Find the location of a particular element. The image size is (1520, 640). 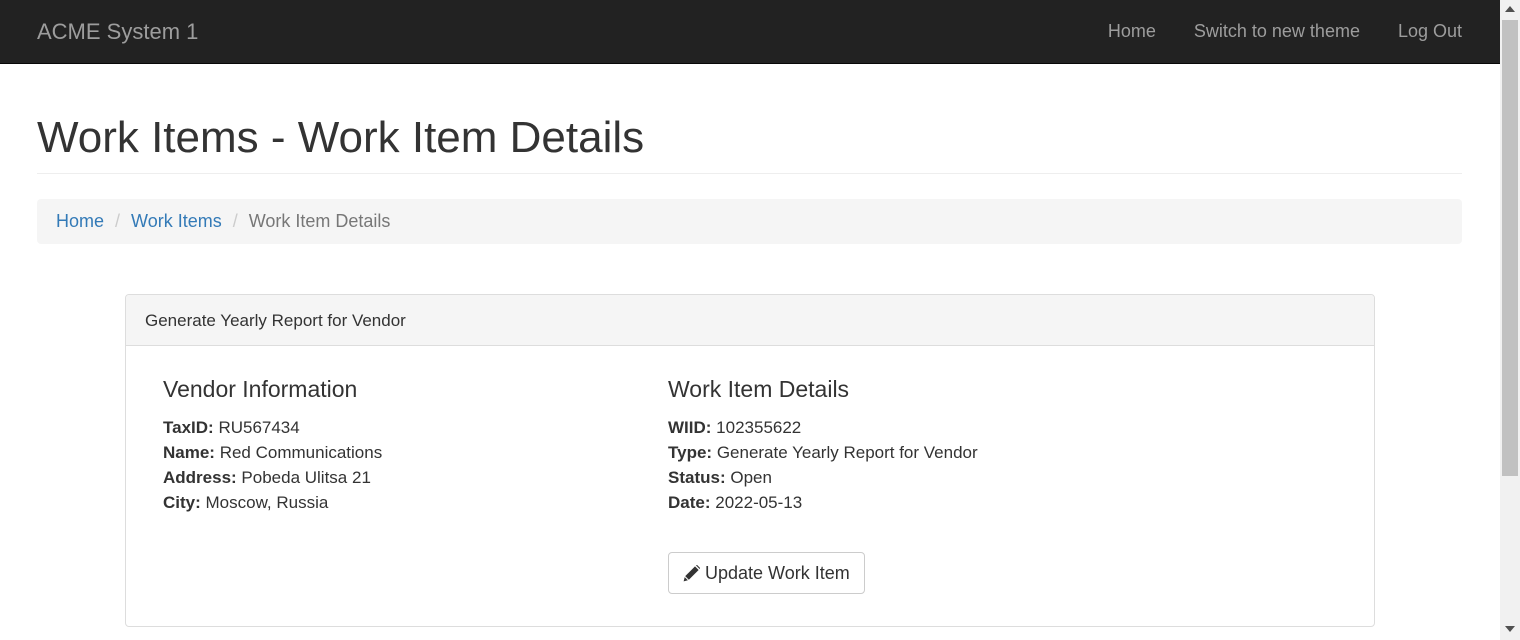

breadcrumb-home-link: Home is located at coordinates (80, 221).